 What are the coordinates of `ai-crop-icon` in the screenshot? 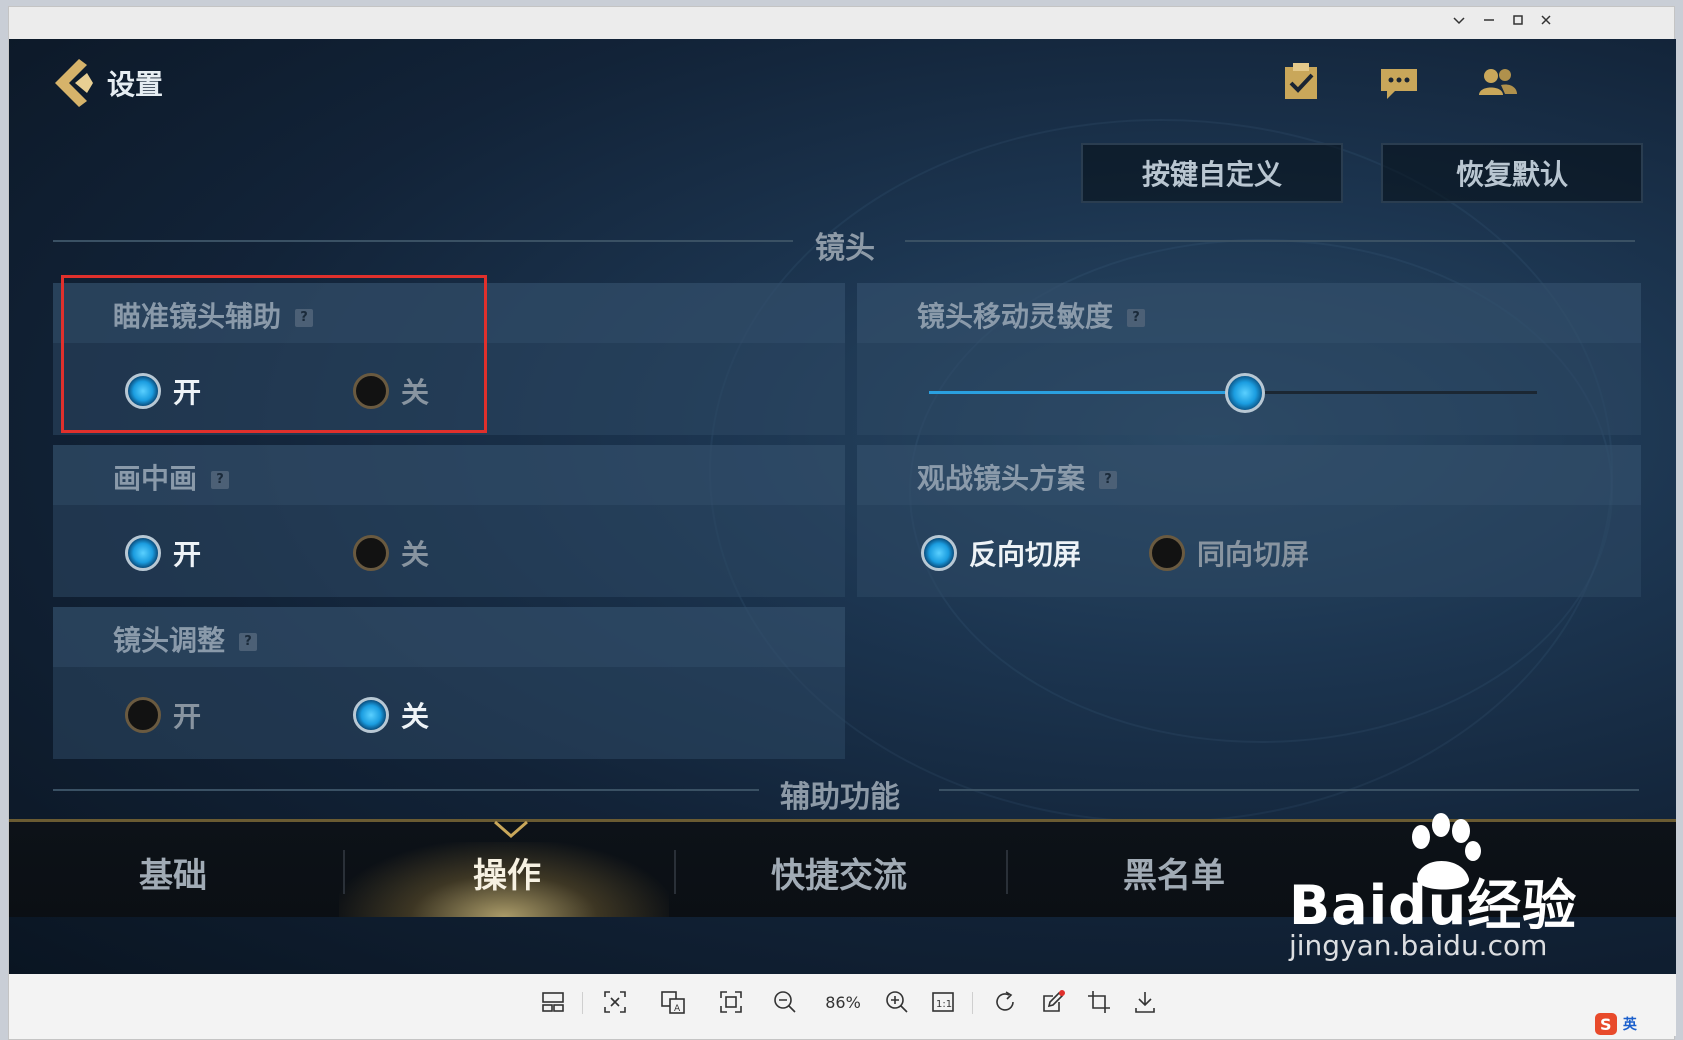 It's located at (615, 1002).